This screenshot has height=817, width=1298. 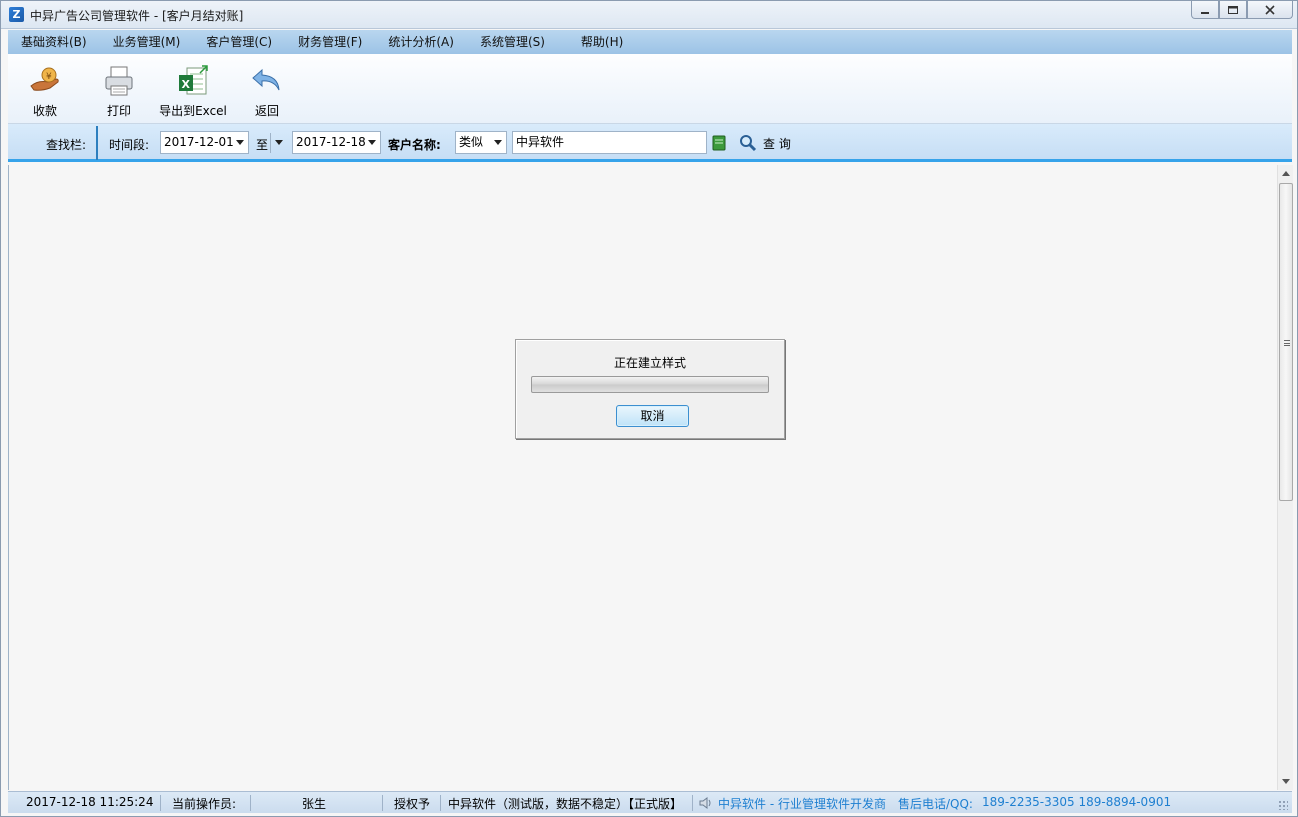 I want to click on customer-name-input: 中异软件, so click(x=609, y=142).